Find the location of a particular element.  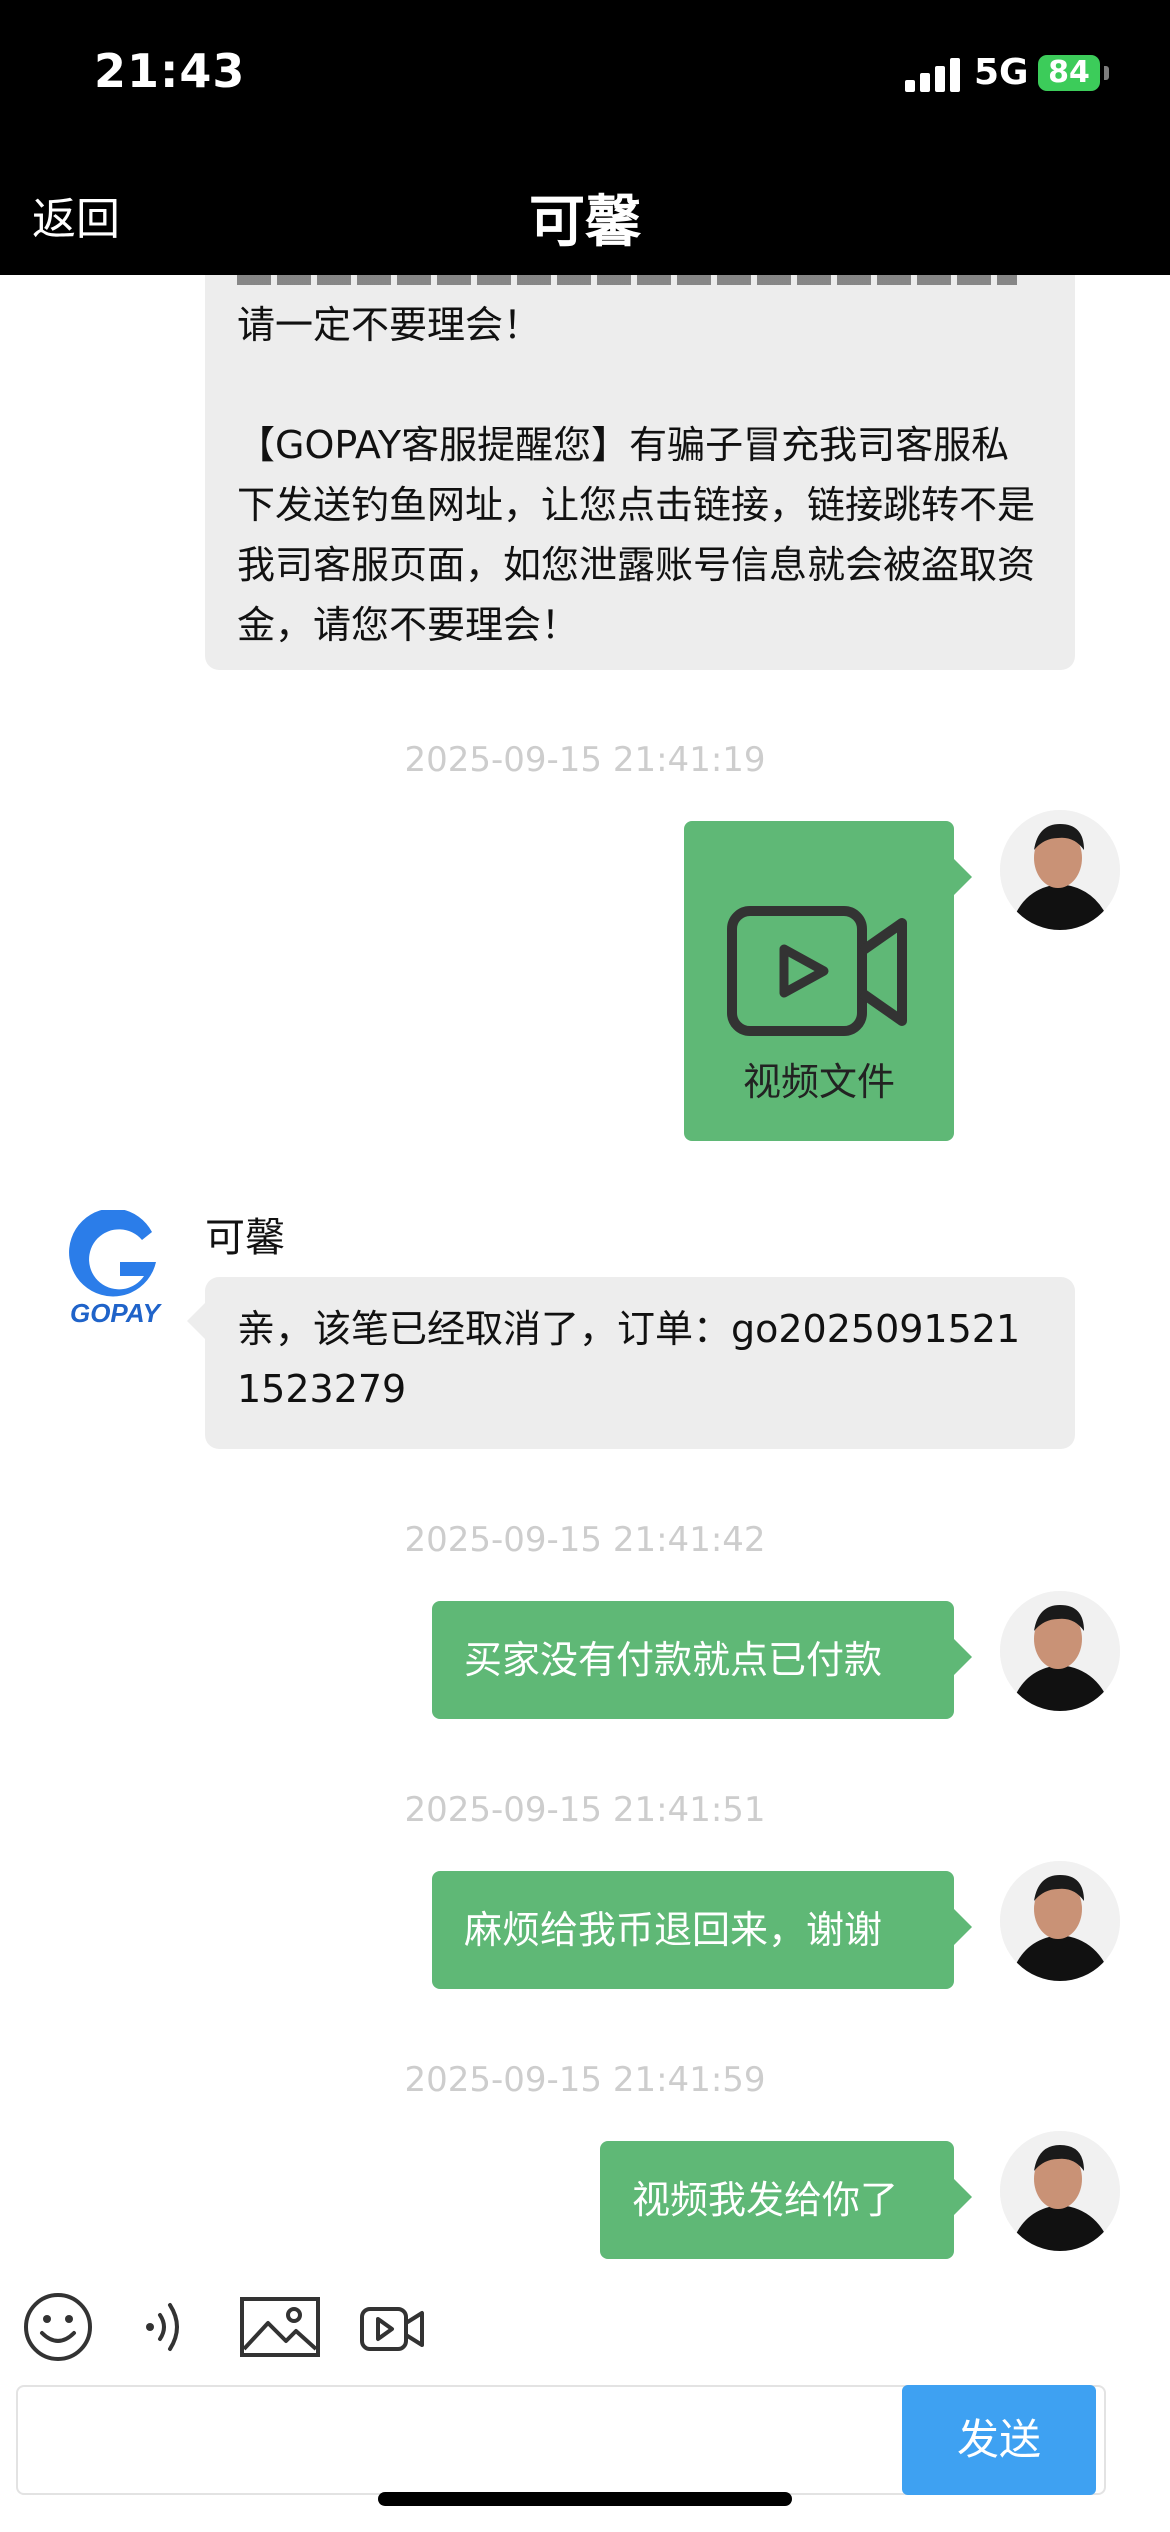

message-text: 亲，该笔已经取消了，订单：go20250915211523279 is located at coordinates (629, 1359).